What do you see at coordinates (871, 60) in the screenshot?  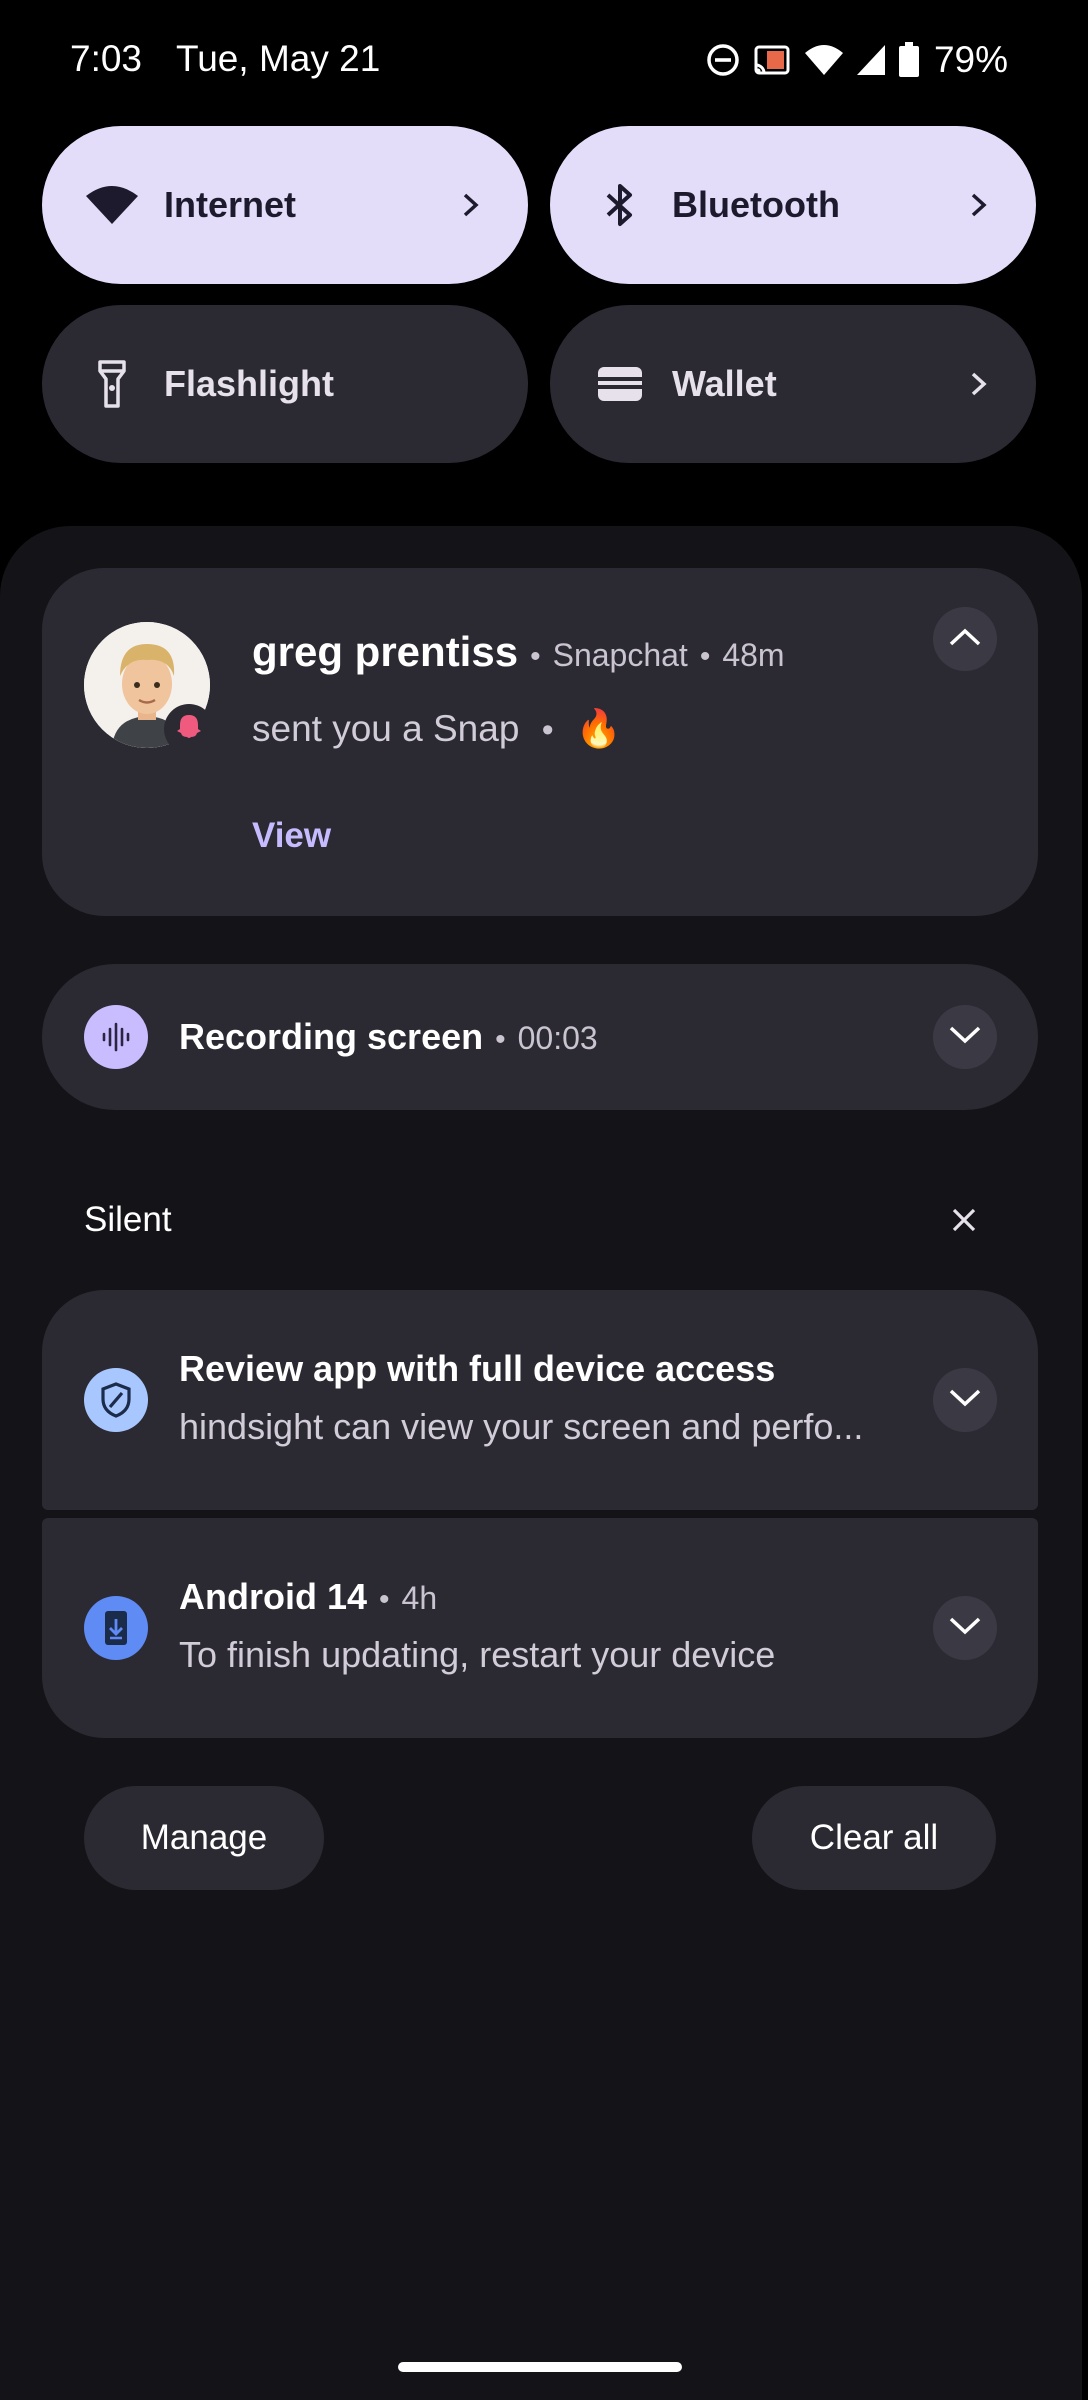 I see `cellular-icon` at bounding box center [871, 60].